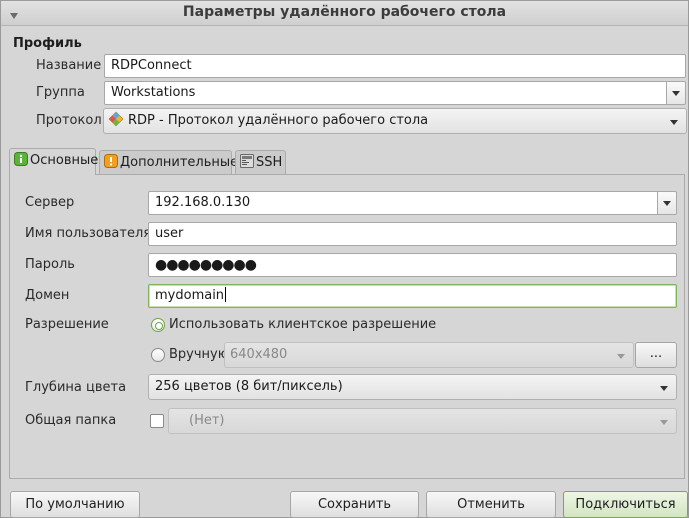 The image size is (689, 518). What do you see at coordinates (395, 66) in the screenshot?
I see `name-field: RDPConnect` at bounding box center [395, 66].